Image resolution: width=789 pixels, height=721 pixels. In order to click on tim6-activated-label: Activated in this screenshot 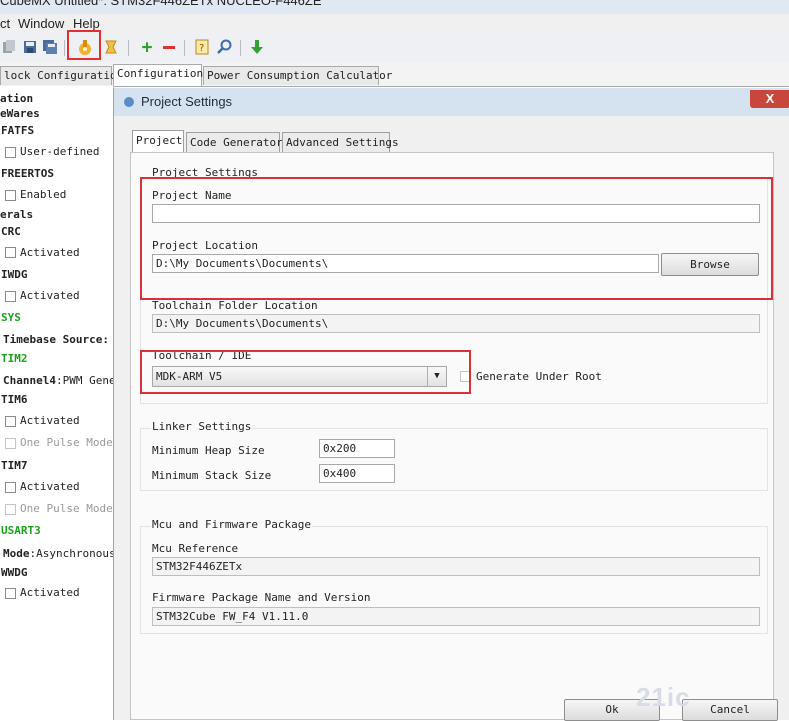, I will do `click(50, 420)`.